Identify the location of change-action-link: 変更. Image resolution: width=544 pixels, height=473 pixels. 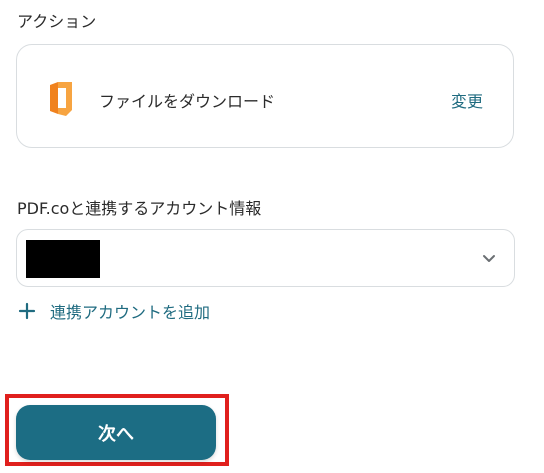
(467, 100).